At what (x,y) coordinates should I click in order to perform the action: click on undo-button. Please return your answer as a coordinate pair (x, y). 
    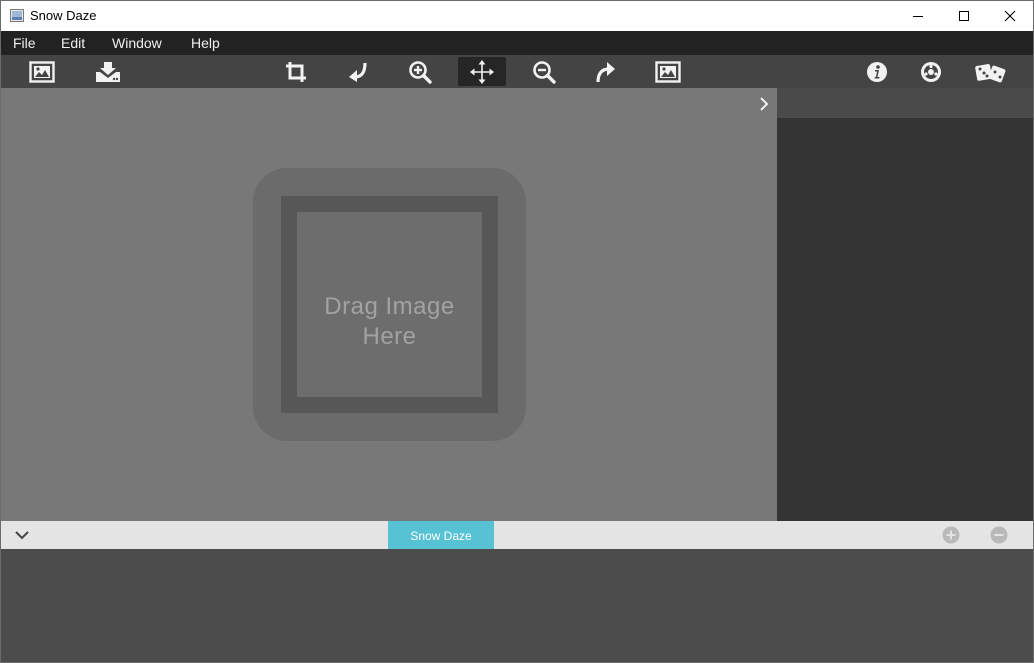
    Looking at the image, I should click on (358, 71).